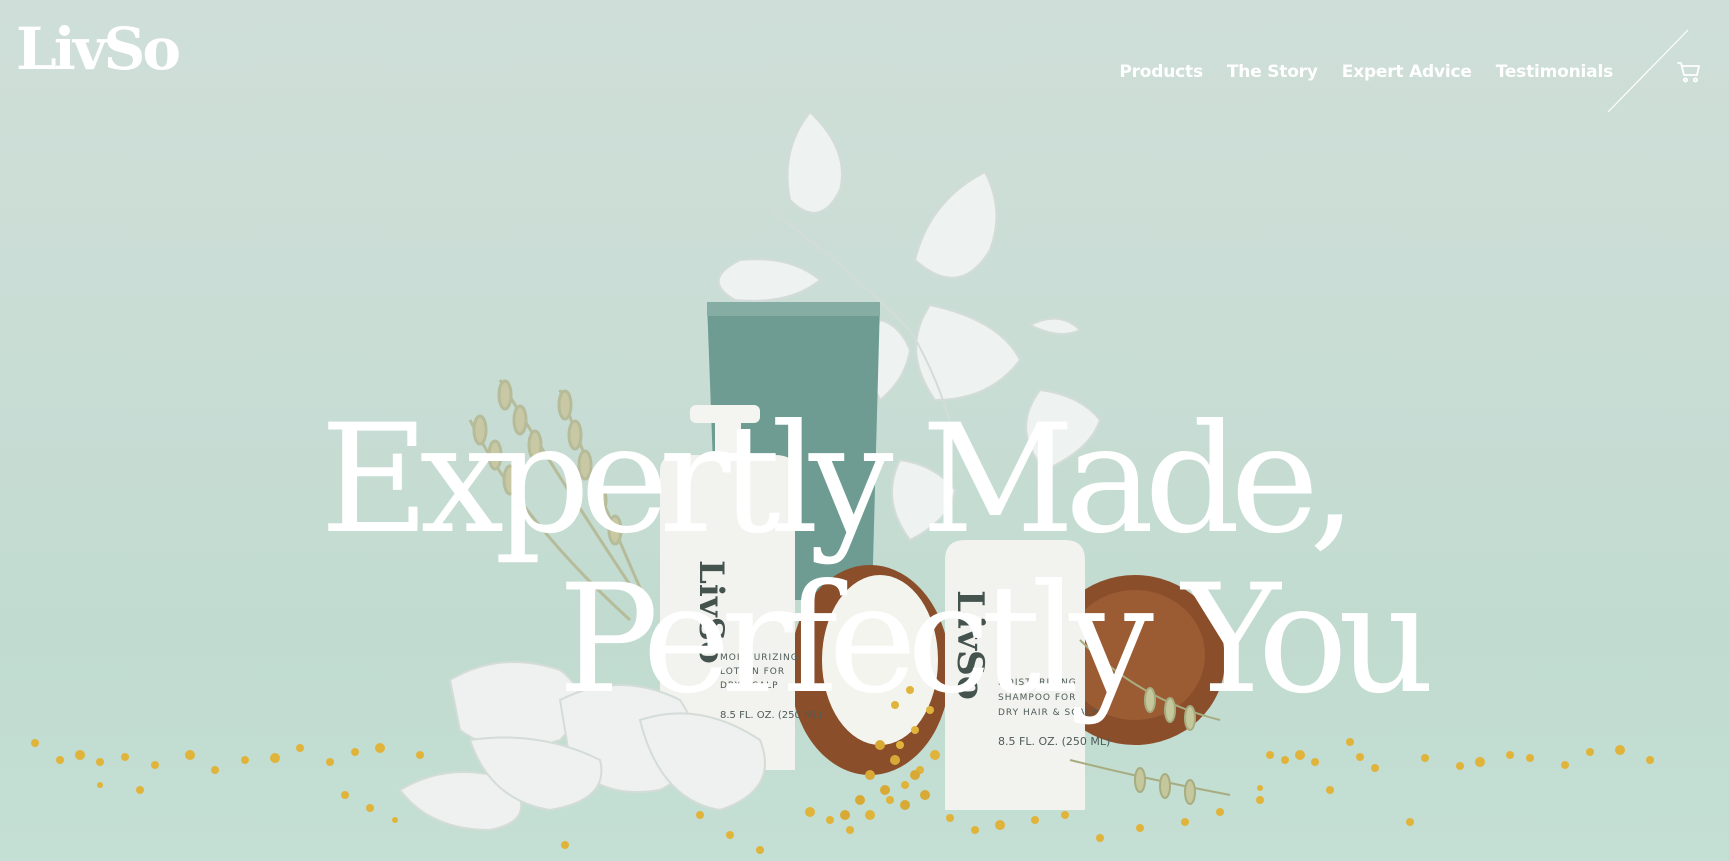 The width and height of the screenshot is (1729, 861). Describe the element at coordinates (970, 645) in the screenshot. I see `shampoo-brand-label: LivSo` at that location.